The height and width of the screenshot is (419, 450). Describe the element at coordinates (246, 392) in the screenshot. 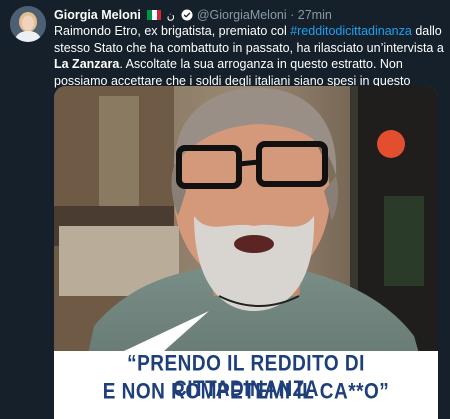

I see `caption-line-2: E NON ROMPETEMI IL CA**O”` at that location.